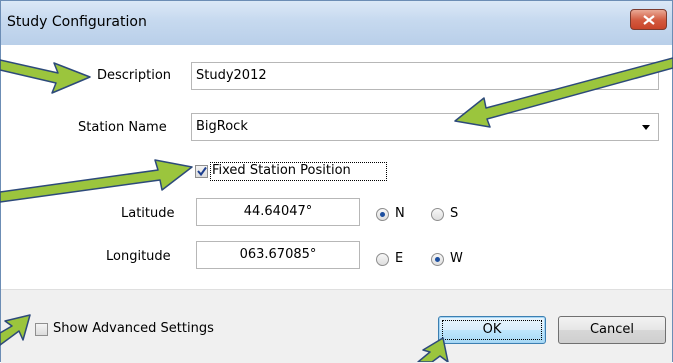  I want to click on cancel-button-label: Cancel, so click(612, 329).